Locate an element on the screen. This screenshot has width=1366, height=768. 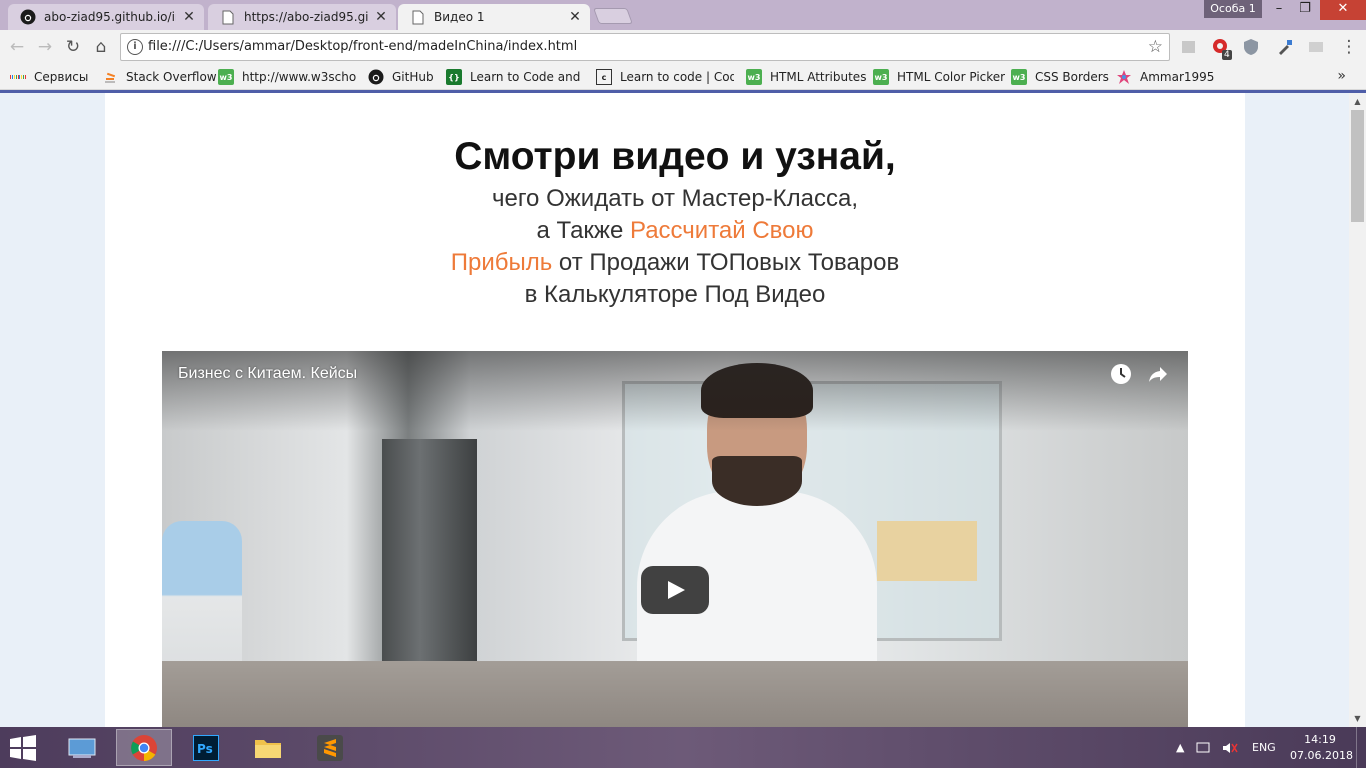
network-icon is located at coordinates (1204, 747).